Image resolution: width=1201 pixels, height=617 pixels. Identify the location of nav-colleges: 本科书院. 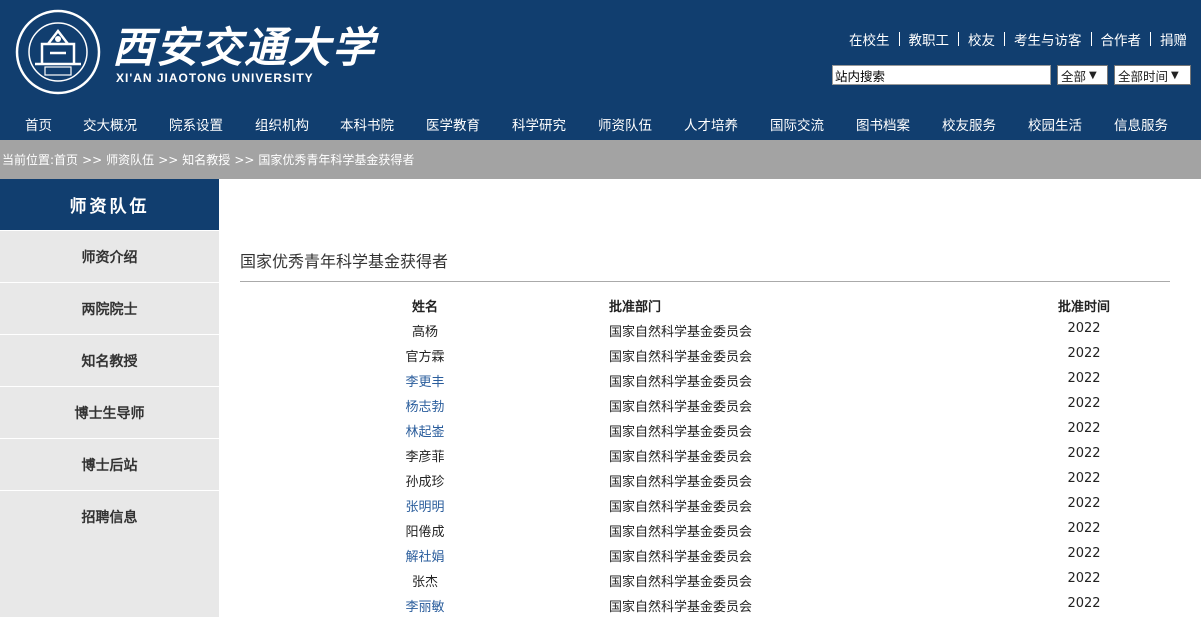
(367, 124).